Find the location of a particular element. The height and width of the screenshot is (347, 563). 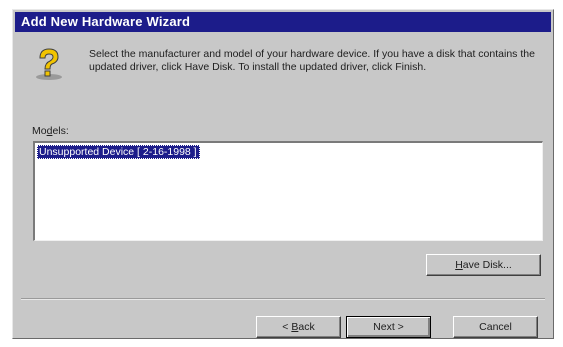

back-button: < Back is located at coordinates (298, 327).